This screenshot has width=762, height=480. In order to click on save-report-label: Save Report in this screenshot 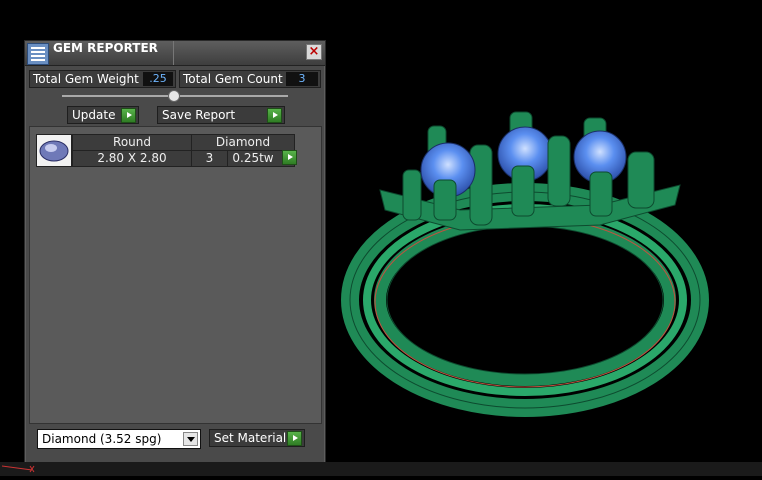, I will do `click(199, 115)`.